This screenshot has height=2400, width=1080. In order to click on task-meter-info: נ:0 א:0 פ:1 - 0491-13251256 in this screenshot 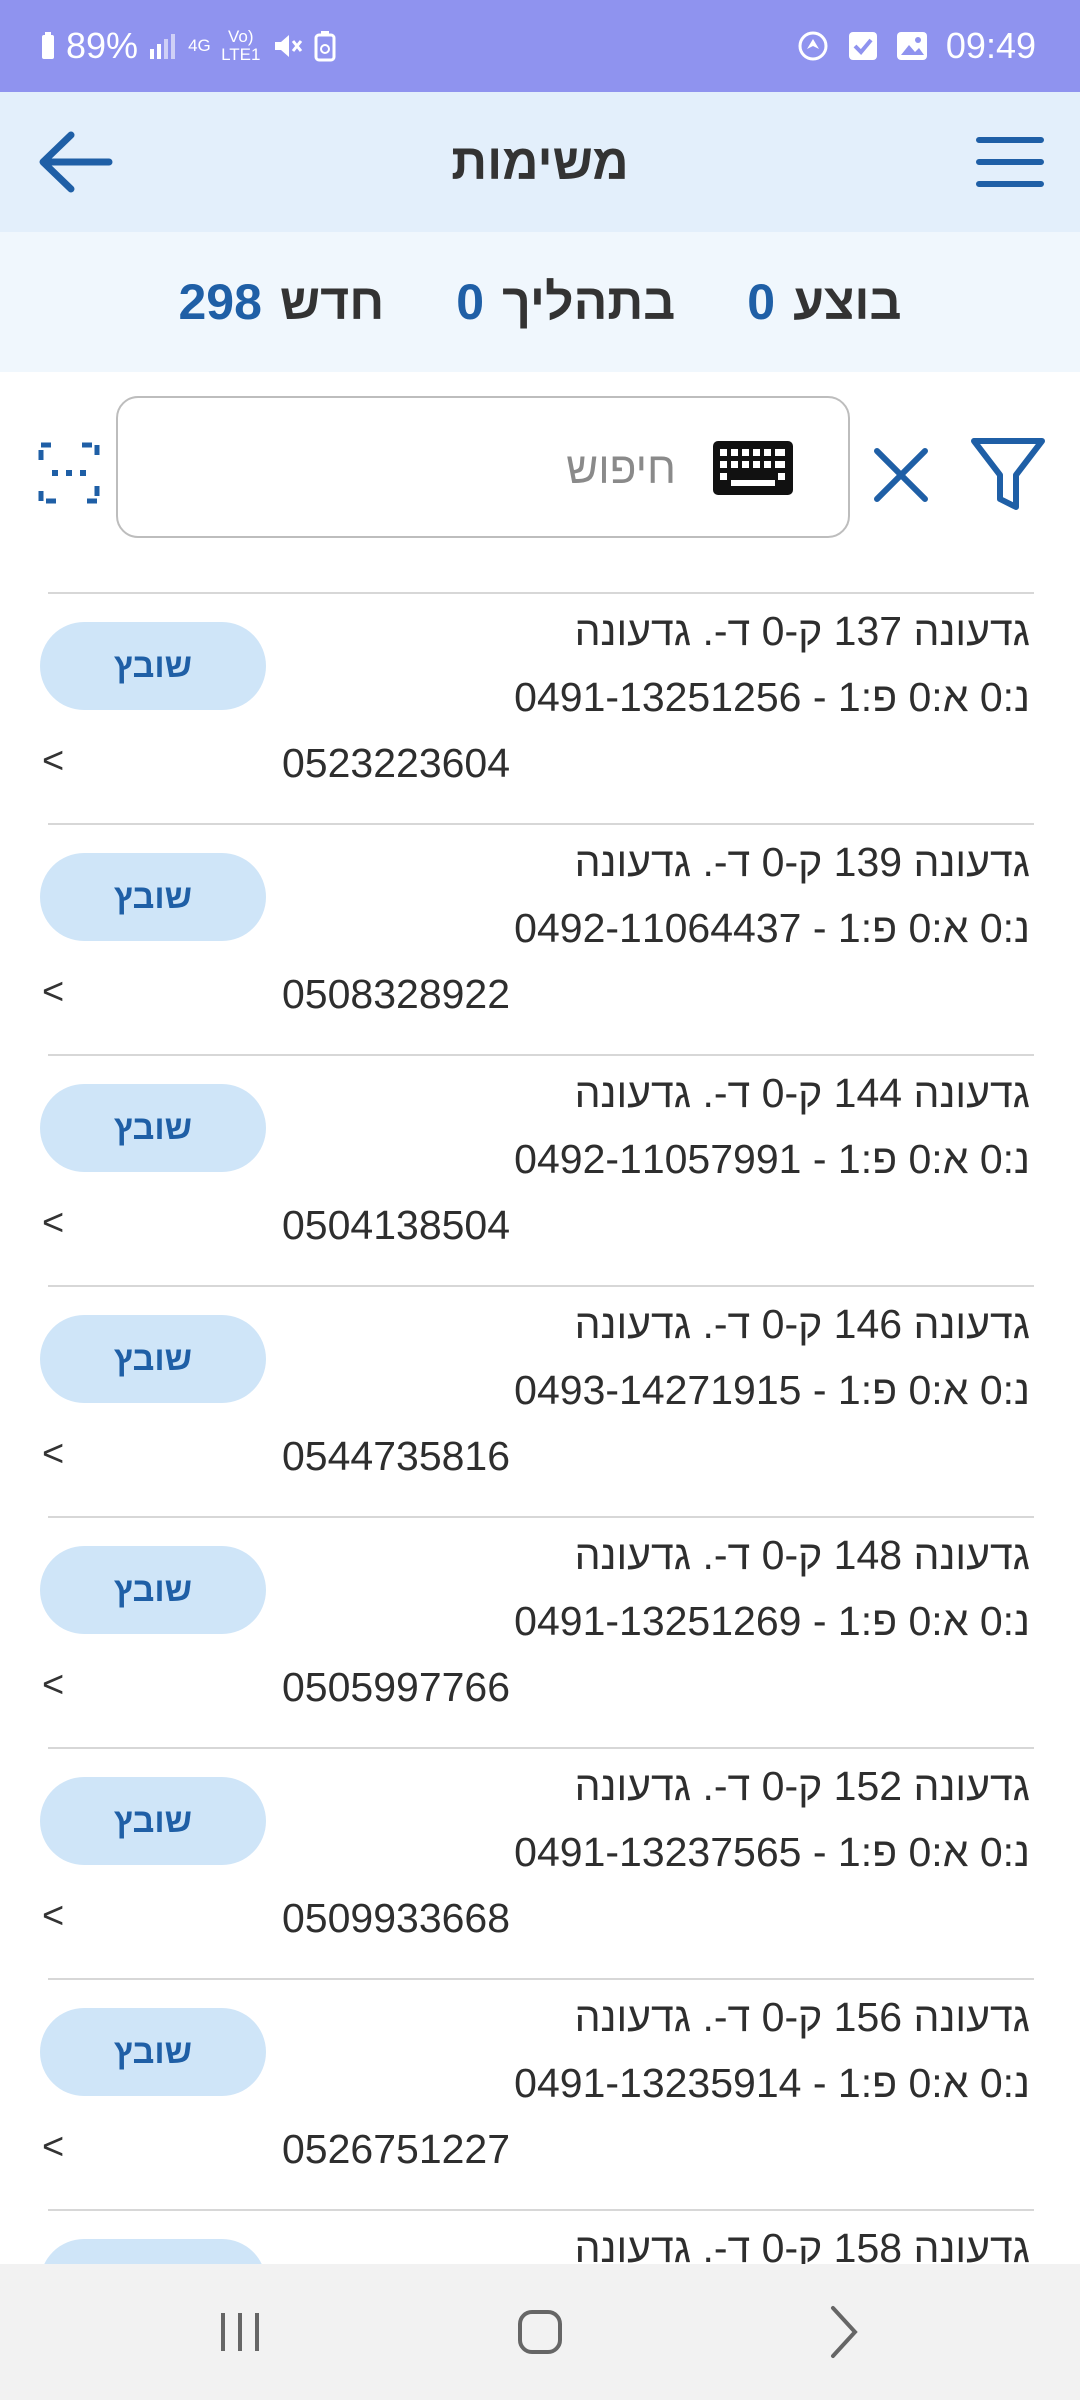, I will do `click(772, 697)`.